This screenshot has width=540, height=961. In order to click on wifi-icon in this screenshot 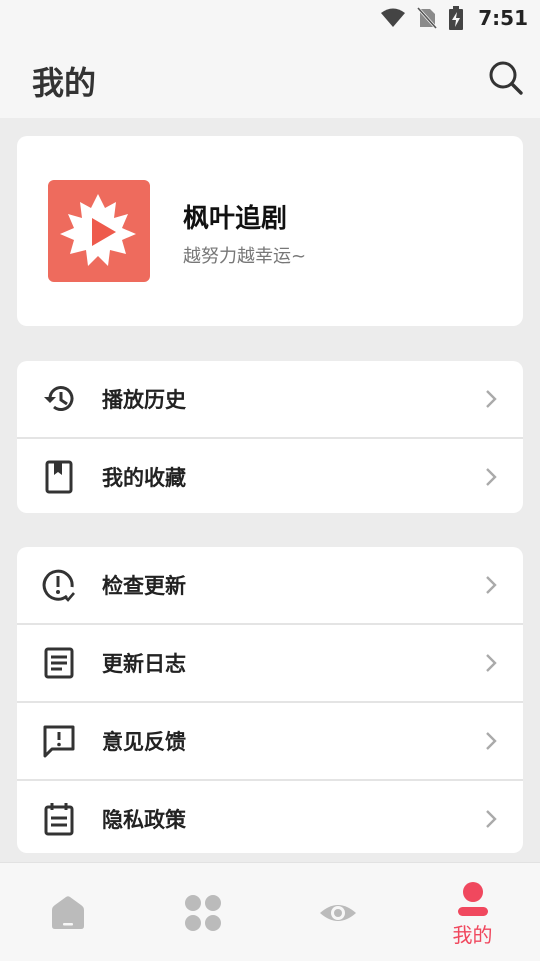, I will do `click(393, 17)`.